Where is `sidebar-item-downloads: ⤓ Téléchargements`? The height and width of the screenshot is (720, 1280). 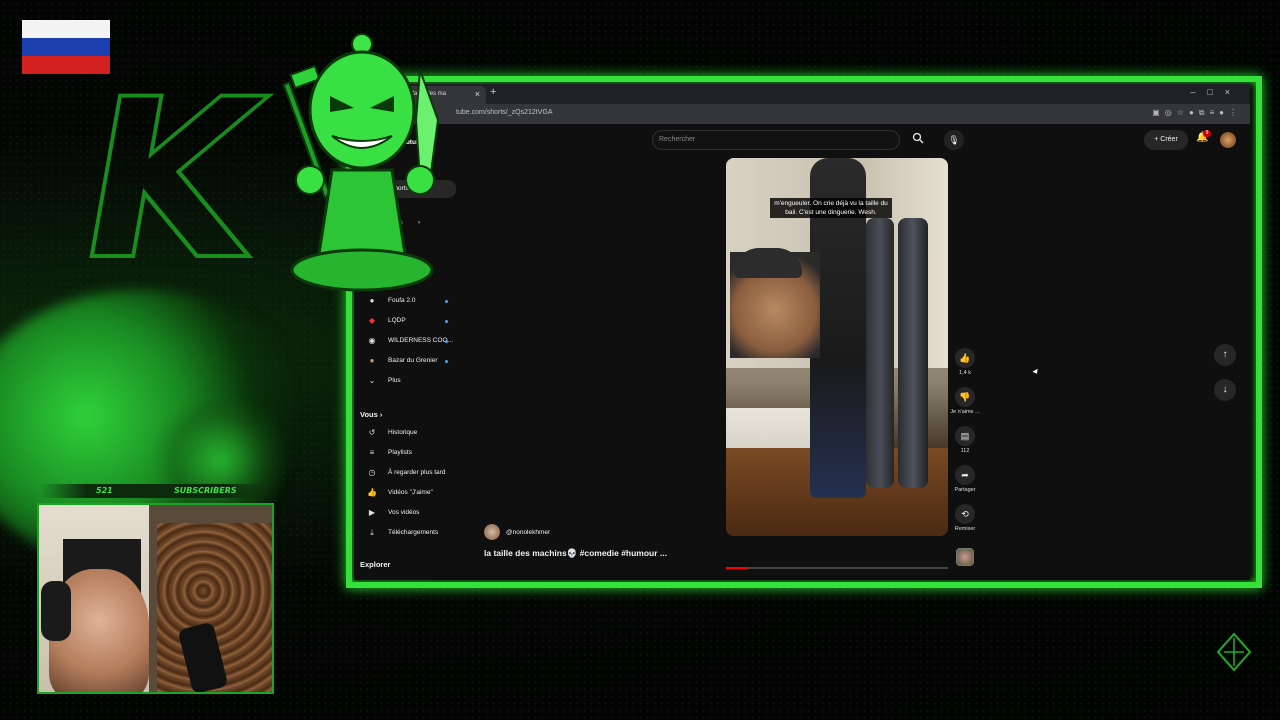
sidebar-item-downloads: ⤓ Téléchargements is located at coordinates (412, 533).